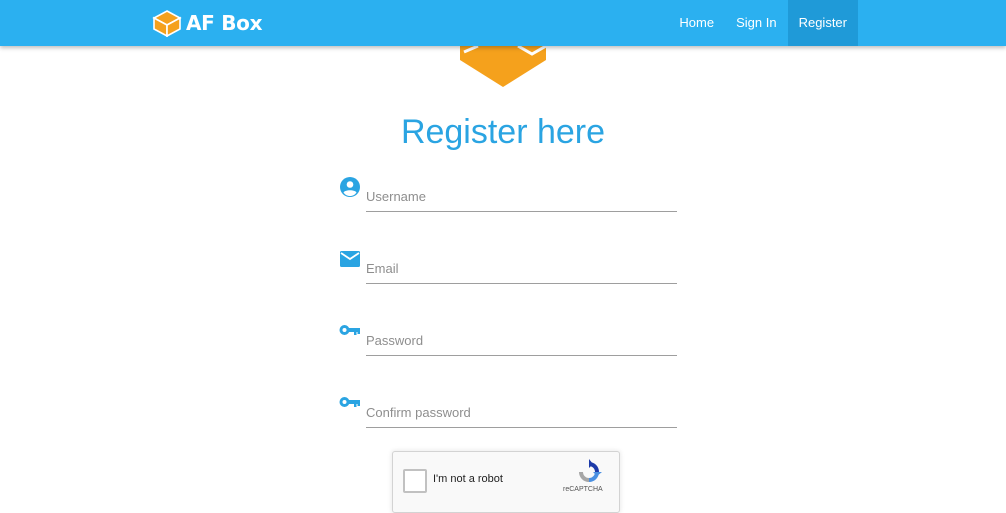  I want to click on hero-box-logo-icon, so click(503, 68).